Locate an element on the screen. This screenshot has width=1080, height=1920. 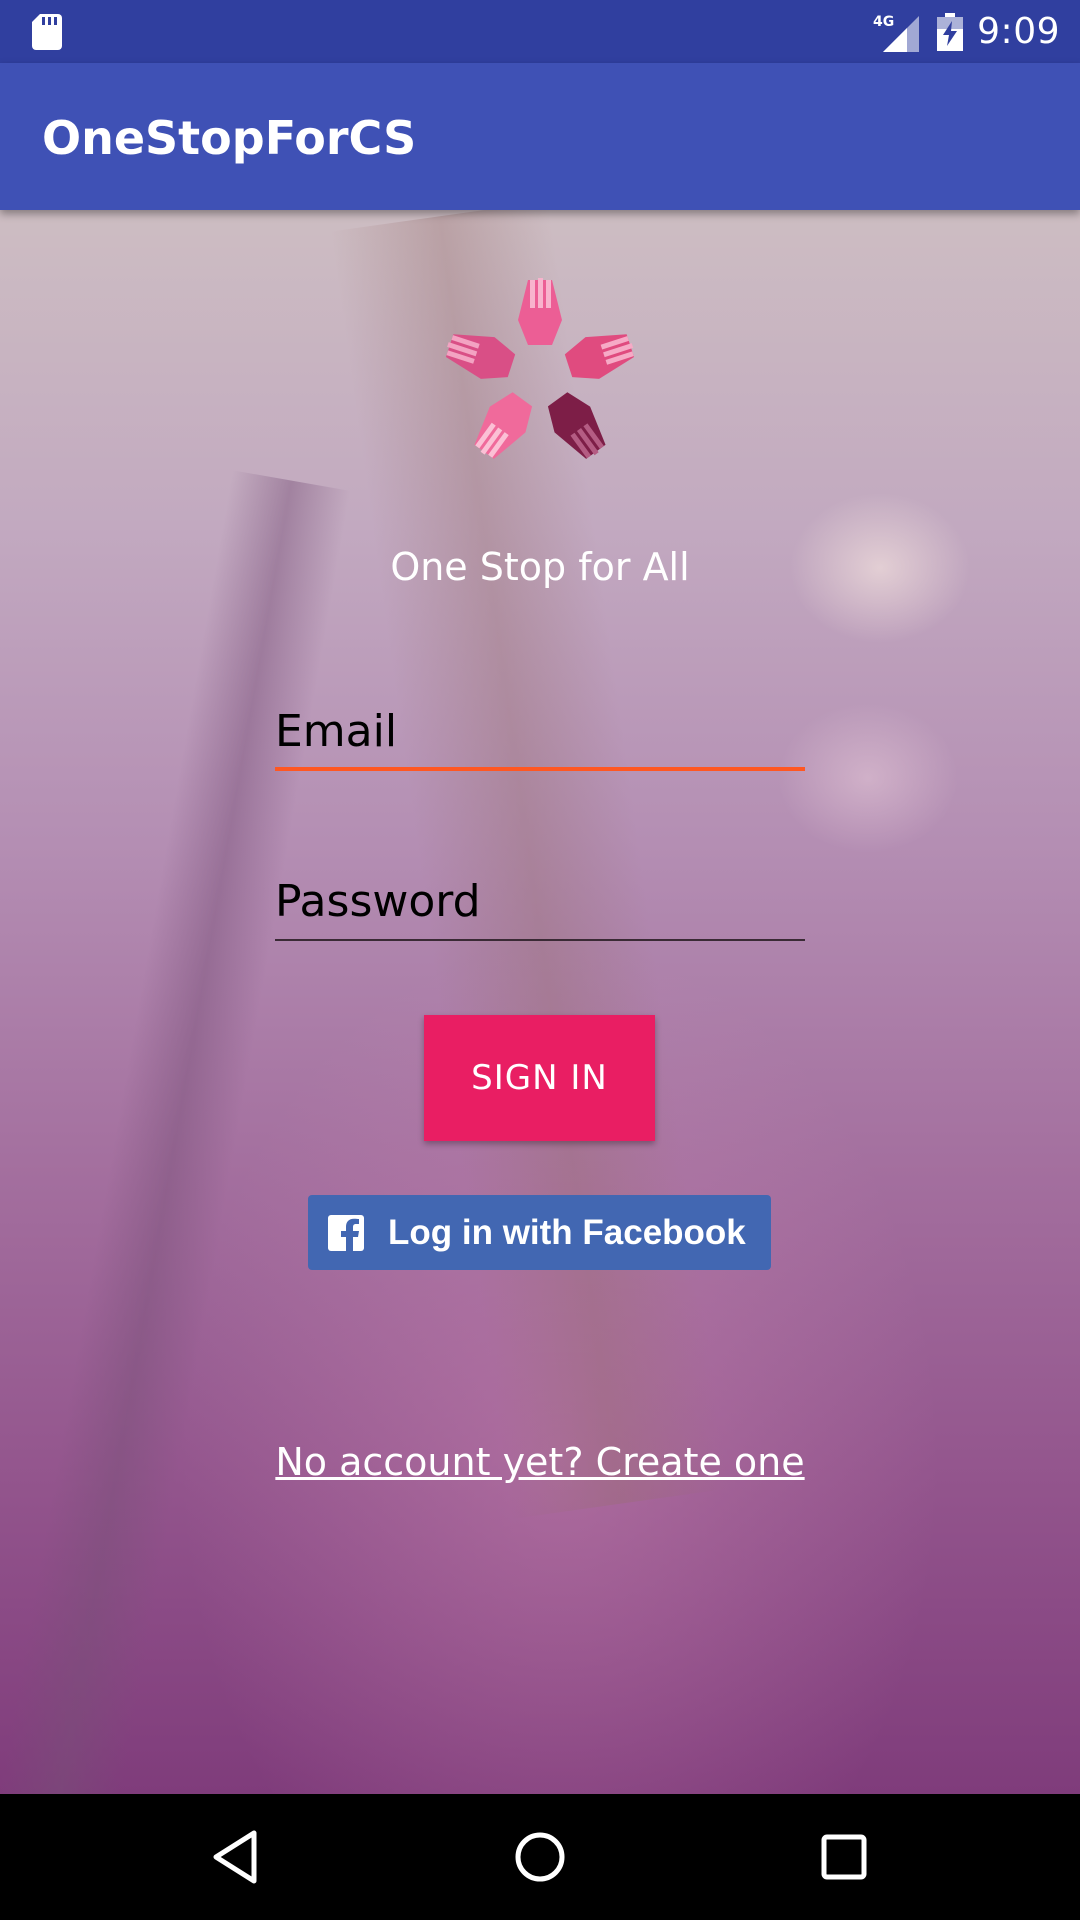
hands-star-logo-icon is located at coordinates (540, 368).